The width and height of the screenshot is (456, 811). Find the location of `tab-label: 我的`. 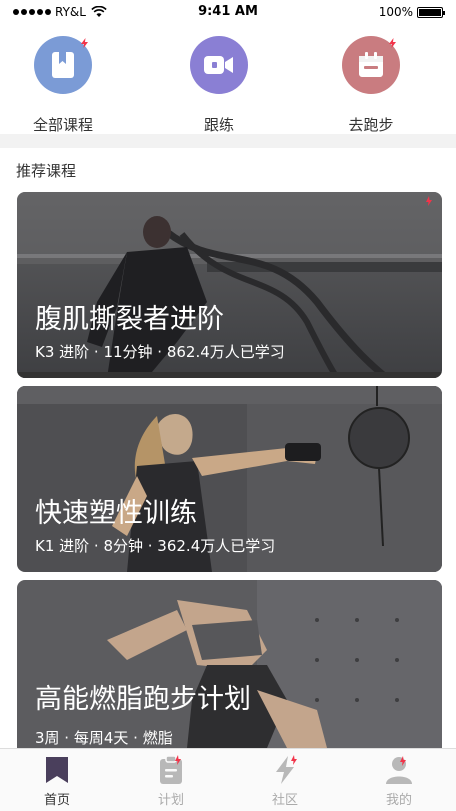

tab-label: 我的 is located at coordinates (398, 800).